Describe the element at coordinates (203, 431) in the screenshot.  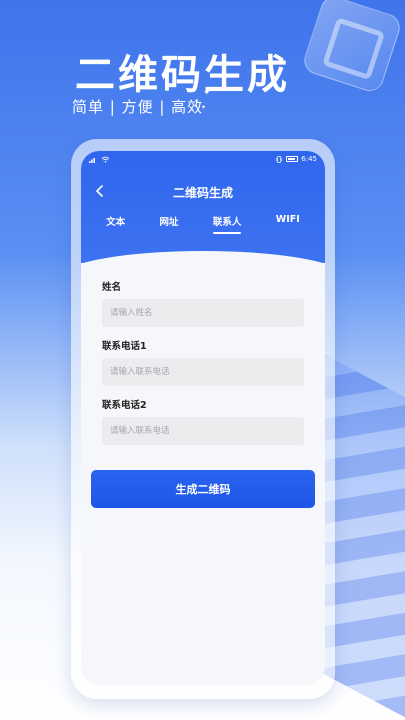
I see `phone2-input` at that location.